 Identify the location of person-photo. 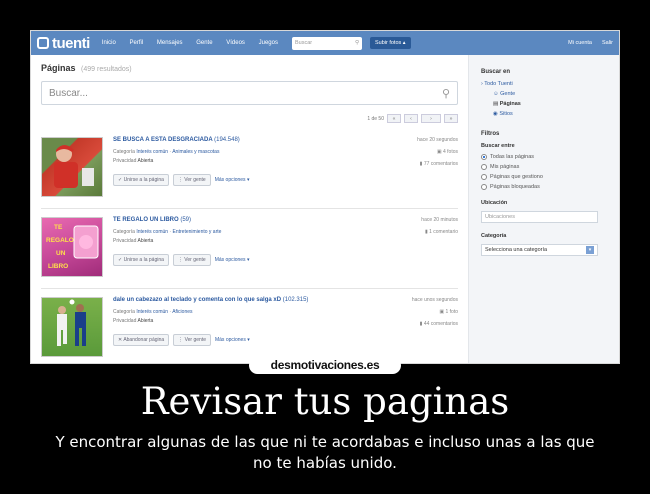
(74, 166).